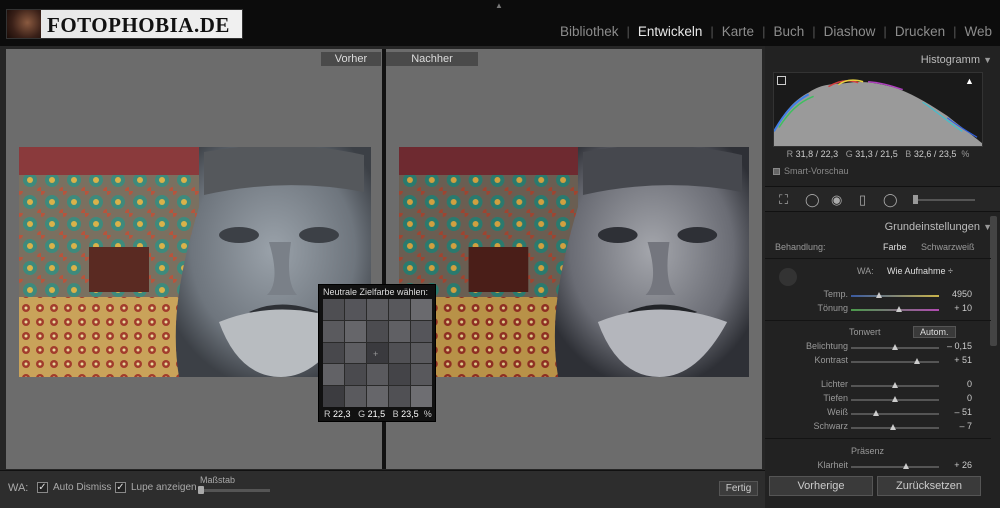 This screenshot has height=508, width=1000. I want to click on wb-row: WA: Wie Aufnahme ÷, so click(882, 272).